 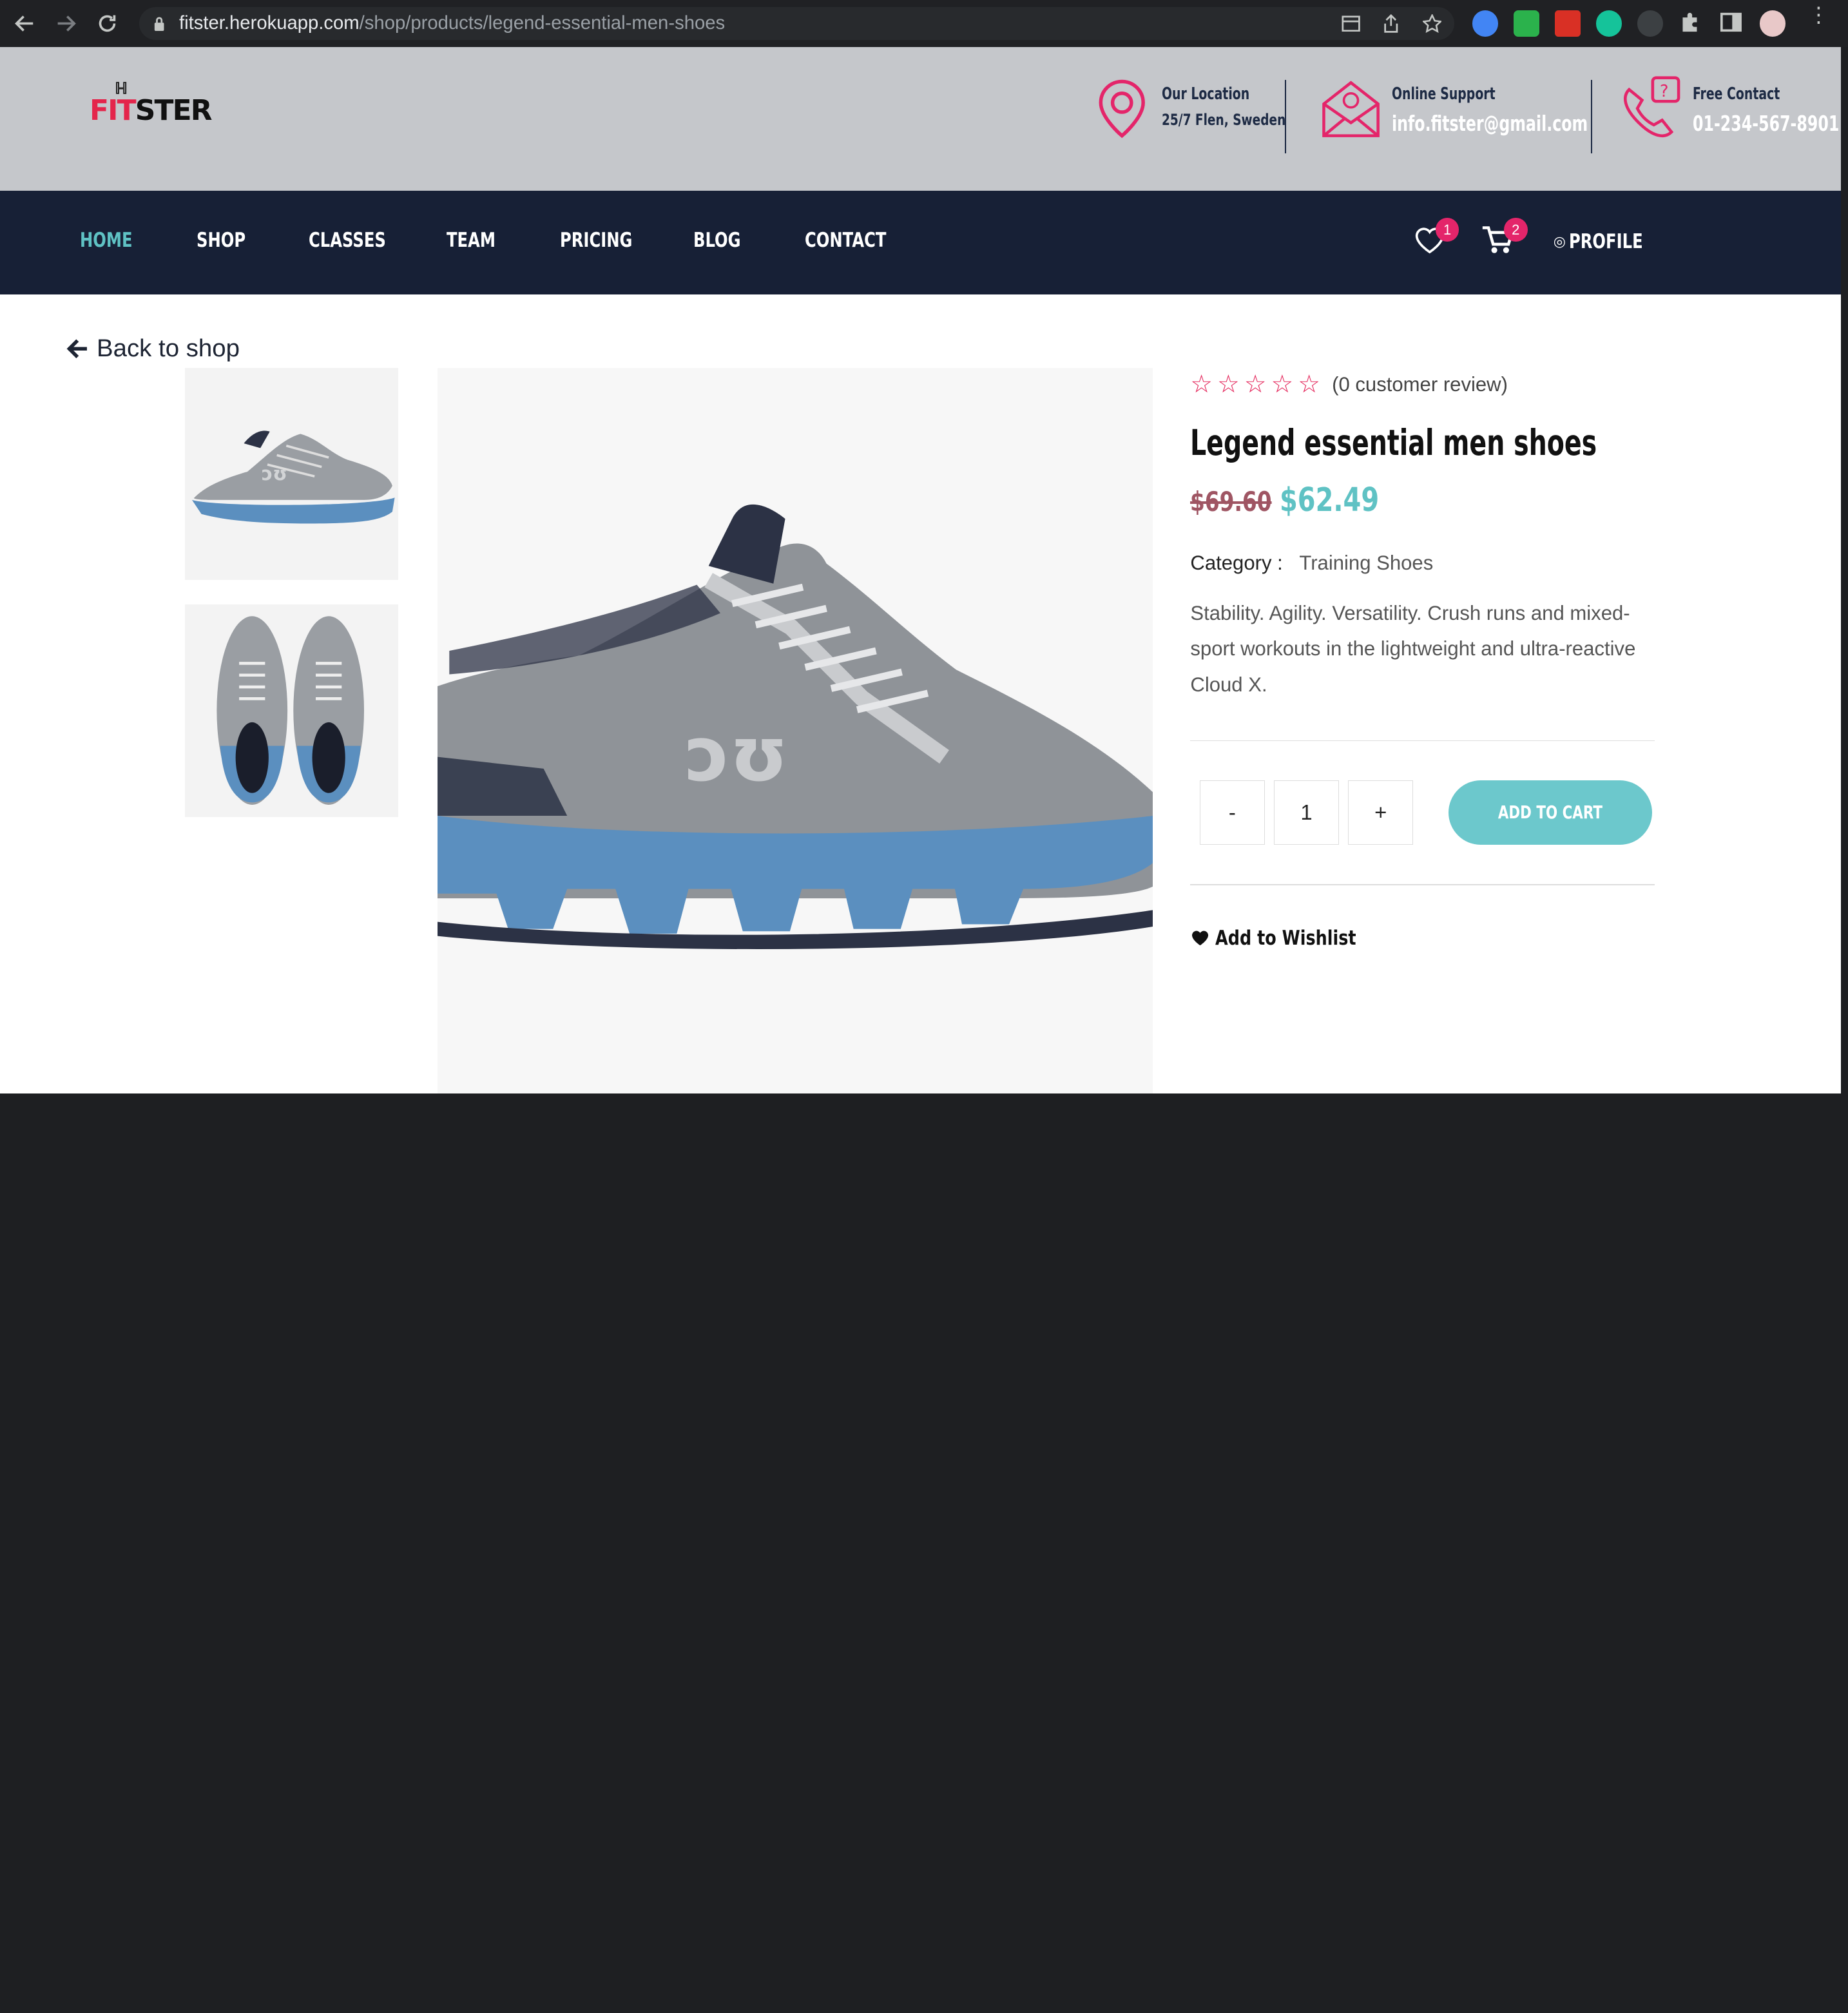 I want to click on category-value: Training Shoes, so click(x=1366, y=563).